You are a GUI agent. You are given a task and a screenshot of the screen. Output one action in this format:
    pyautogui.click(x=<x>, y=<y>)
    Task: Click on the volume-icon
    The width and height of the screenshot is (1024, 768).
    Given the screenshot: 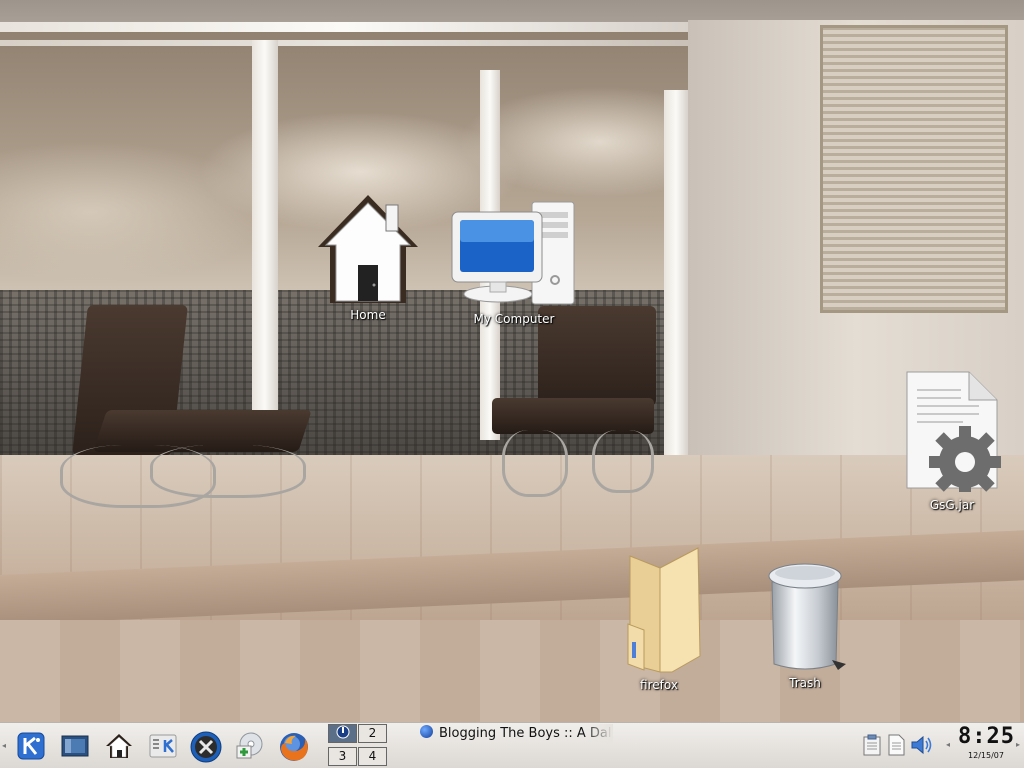 What is the action you would take?
    pyautogui.click(x=921, y=745)
    